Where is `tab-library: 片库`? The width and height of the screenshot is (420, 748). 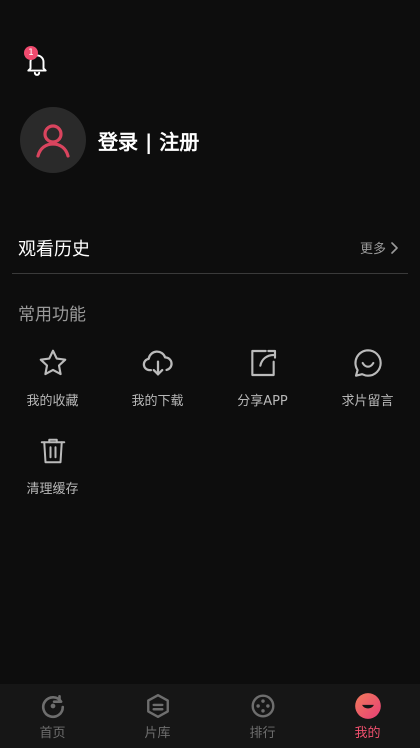
tab-library: 片库 is located at coordinates (157, 716).